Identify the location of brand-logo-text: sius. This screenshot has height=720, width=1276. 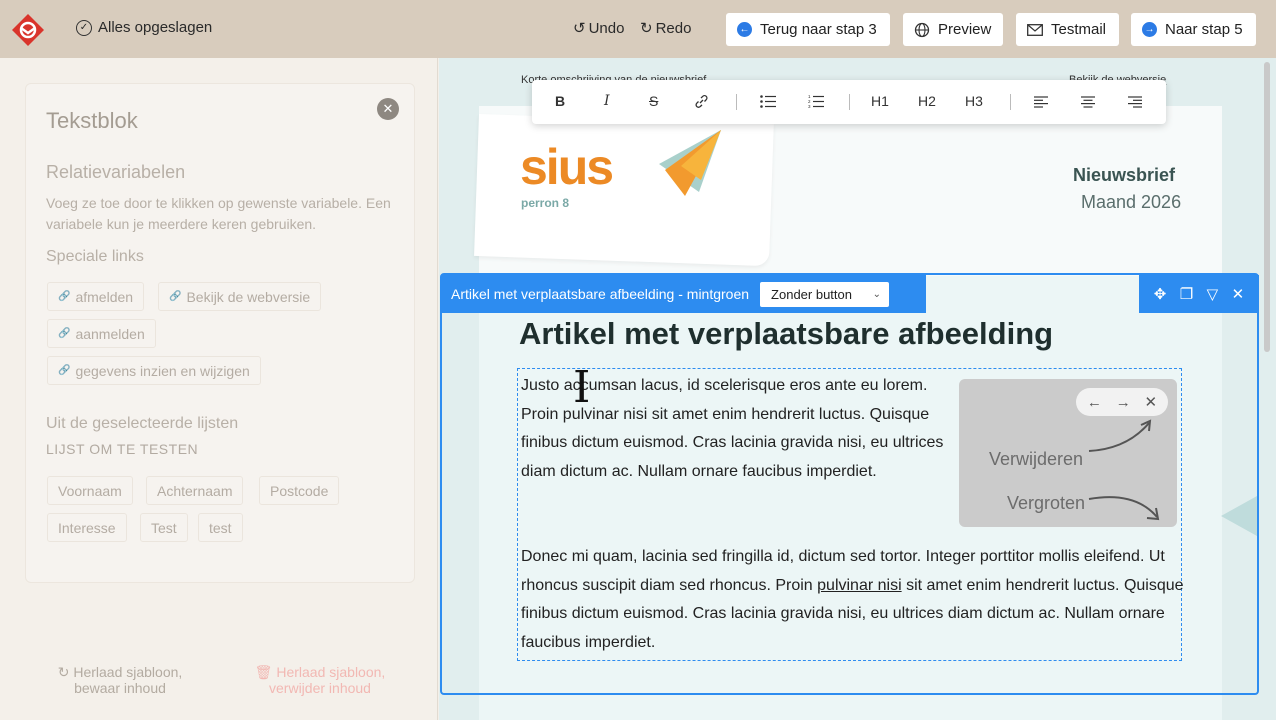
(567, 167).